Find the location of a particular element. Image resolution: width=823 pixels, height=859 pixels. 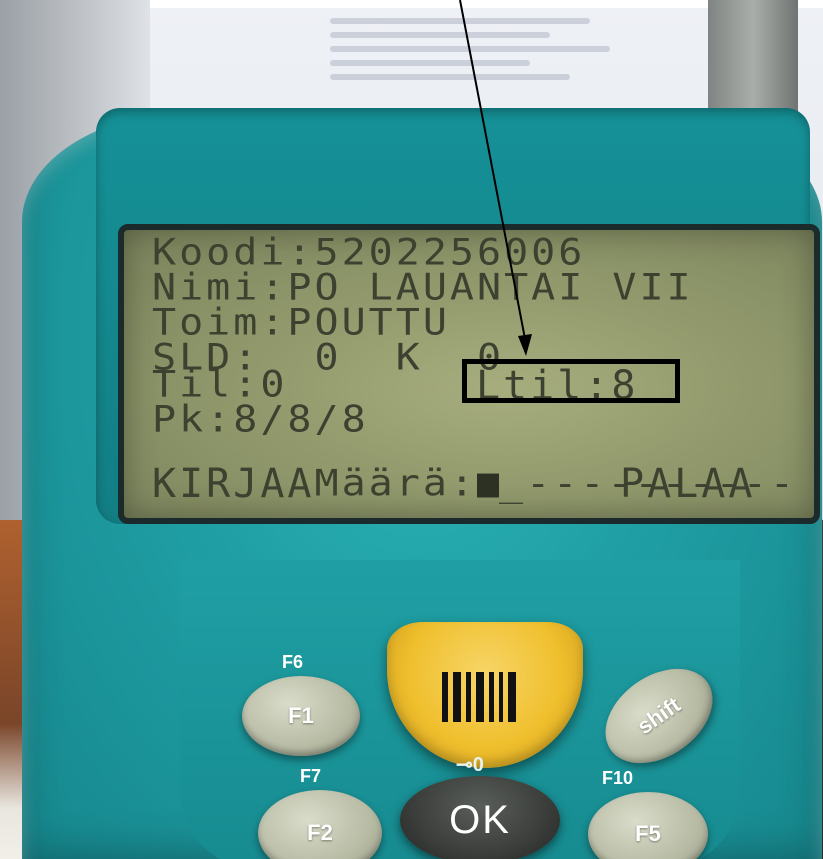

barcode-icon is located at coordinates (480, 697).